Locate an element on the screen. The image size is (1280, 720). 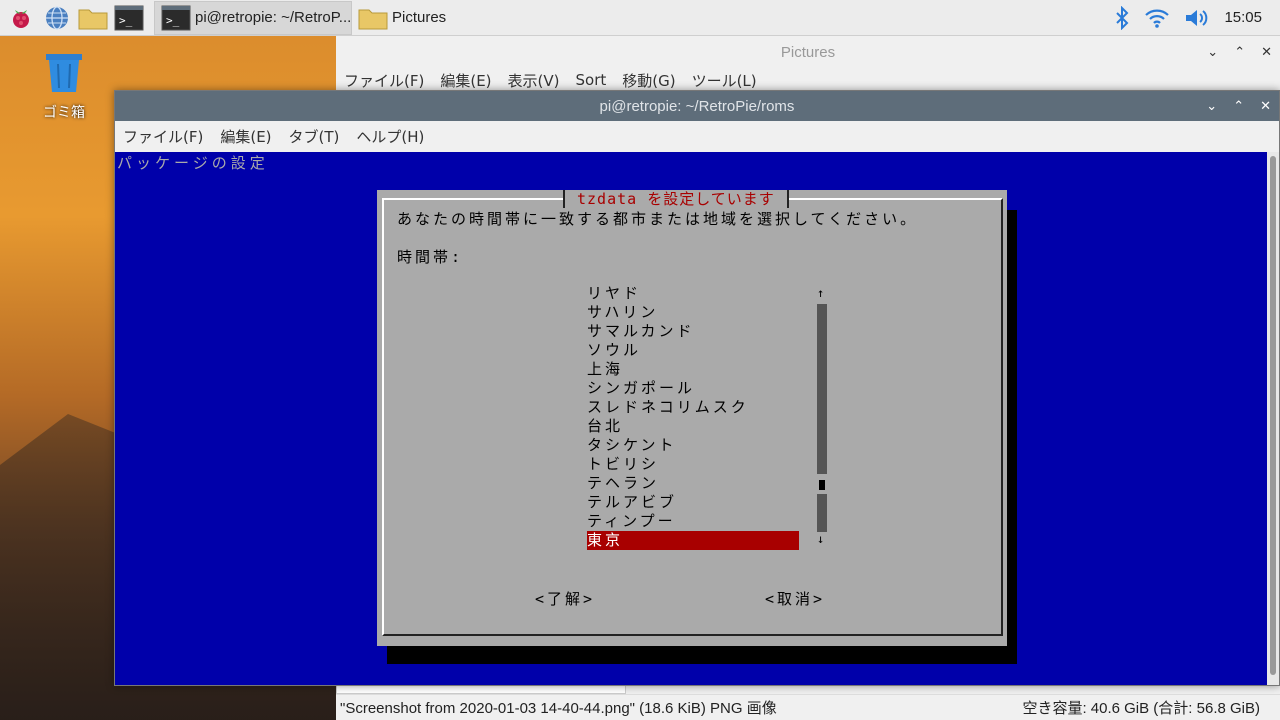
desktop-trash: ゴミ箱 is located at coordinates (64, 86).